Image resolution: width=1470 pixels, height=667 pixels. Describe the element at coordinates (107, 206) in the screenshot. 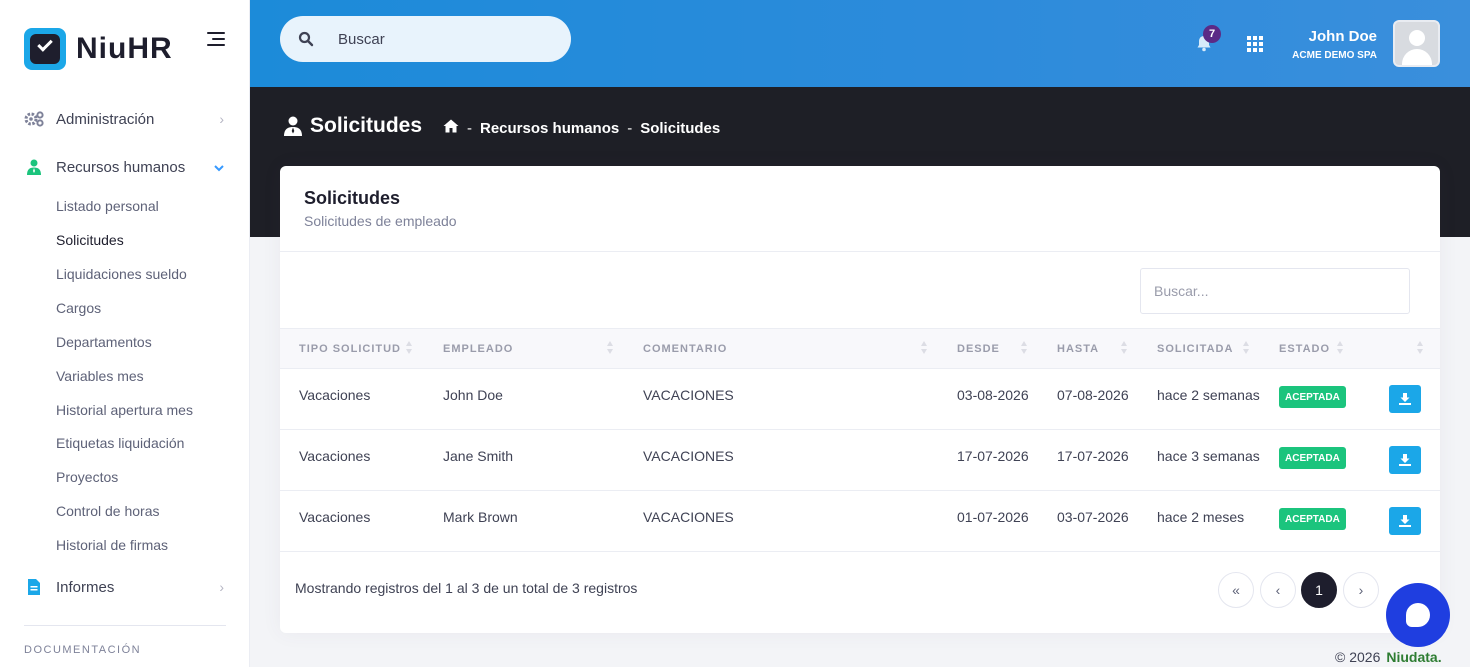

I see `sidebar-subitem-listado-personal: Listado personal` at that location.